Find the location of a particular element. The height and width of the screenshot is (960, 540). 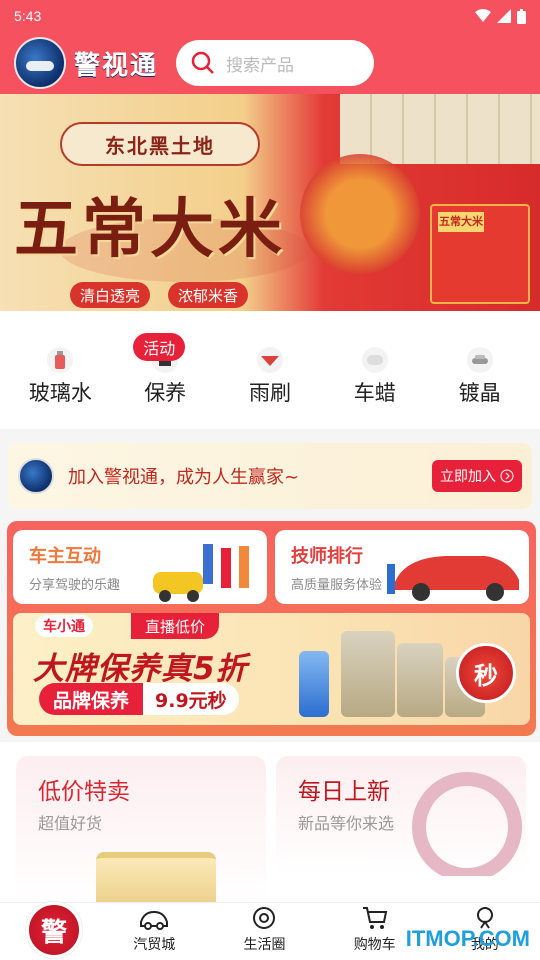

tab-label: 生活圈 is located at coordinates (264, 945).